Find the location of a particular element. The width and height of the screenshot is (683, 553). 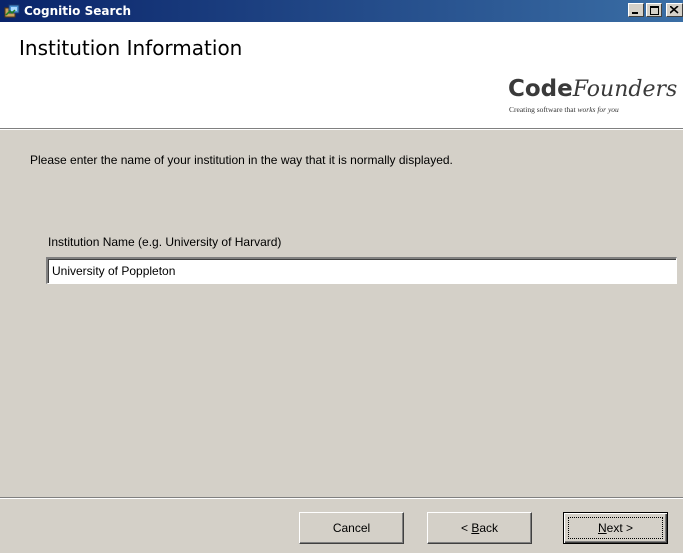

logo-tagline: Creating software that works for you is located at coordinates (564, 109).